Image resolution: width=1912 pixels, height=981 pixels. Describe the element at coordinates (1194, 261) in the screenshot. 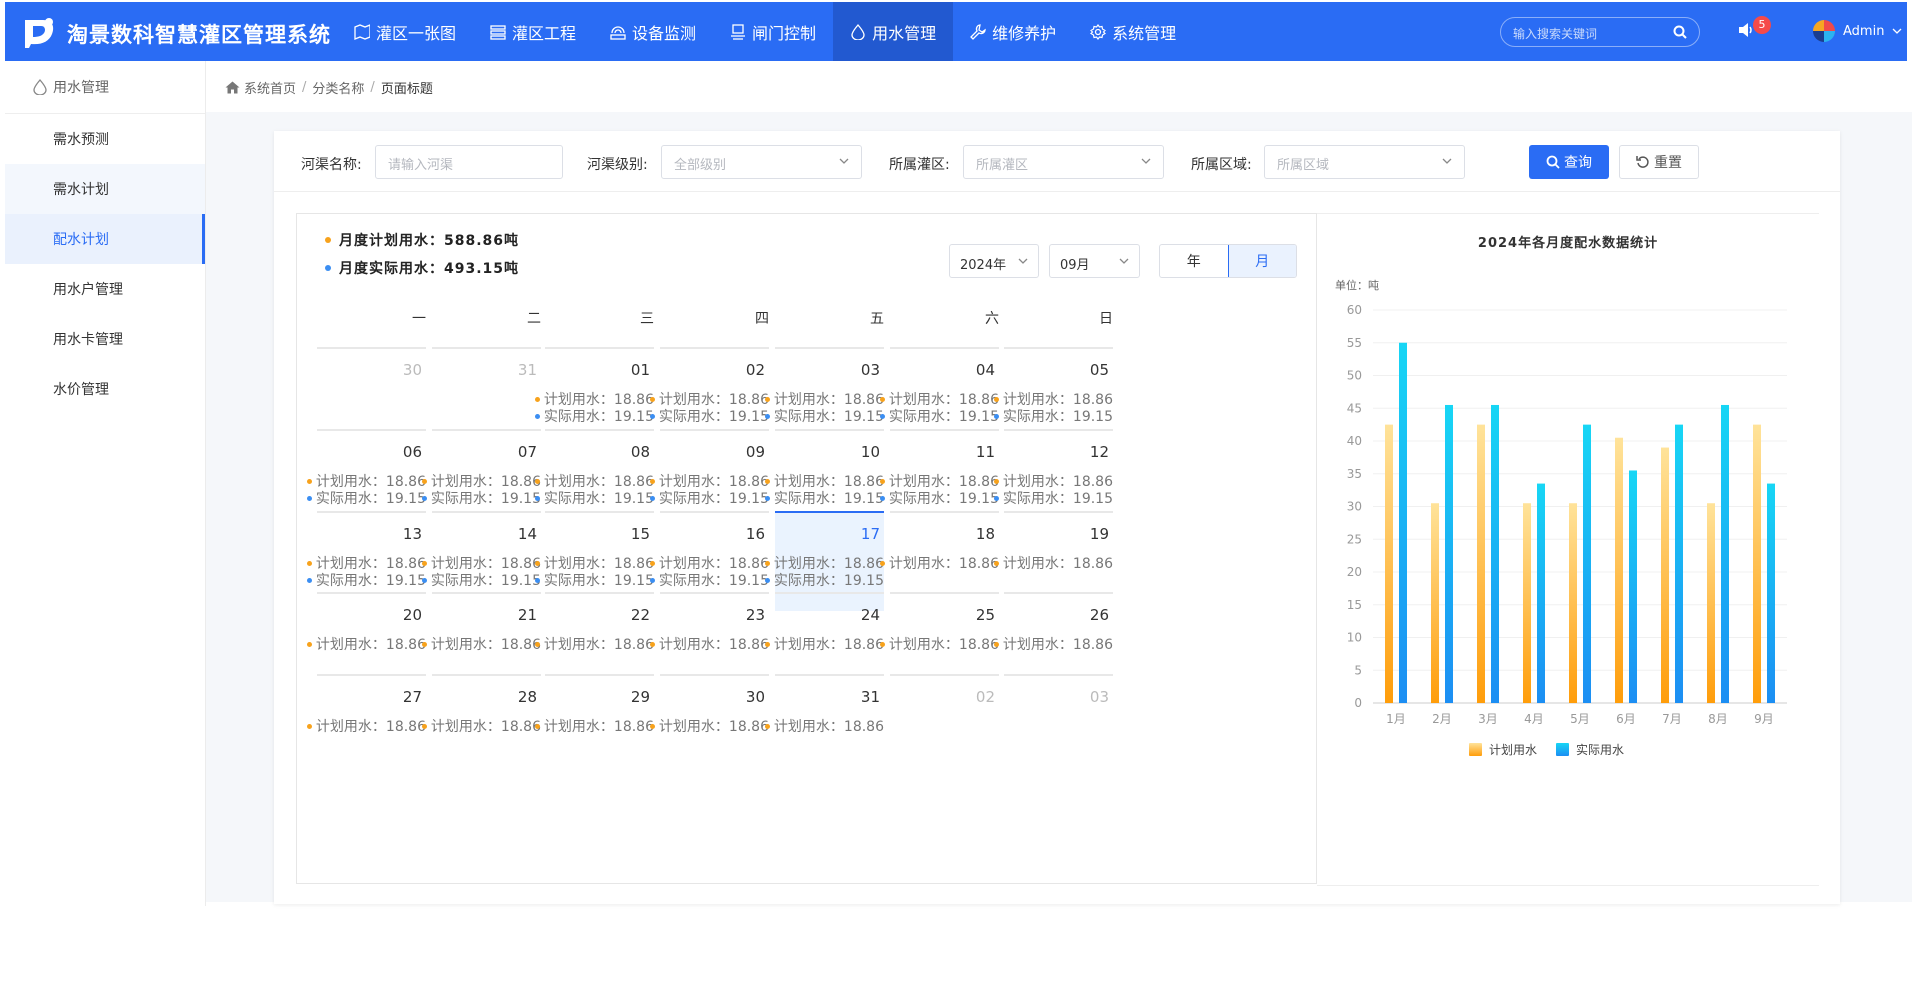

I see `year-view-button: 年` at that location.